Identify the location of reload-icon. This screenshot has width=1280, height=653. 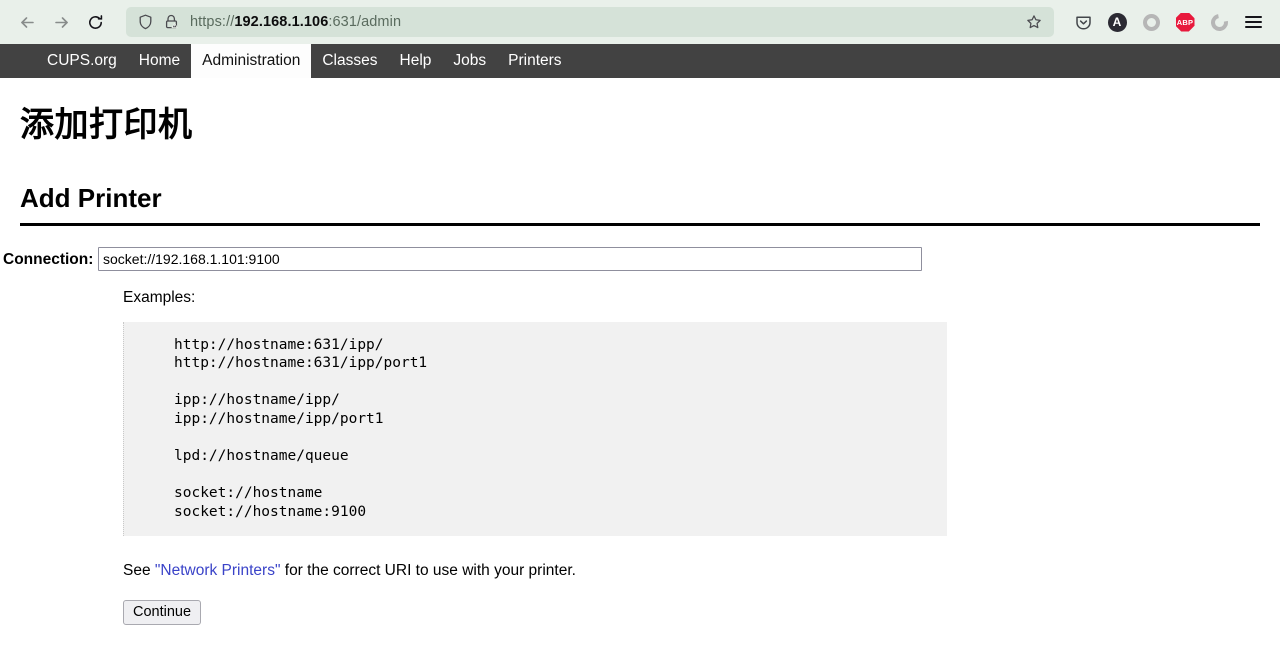
(95, 22).